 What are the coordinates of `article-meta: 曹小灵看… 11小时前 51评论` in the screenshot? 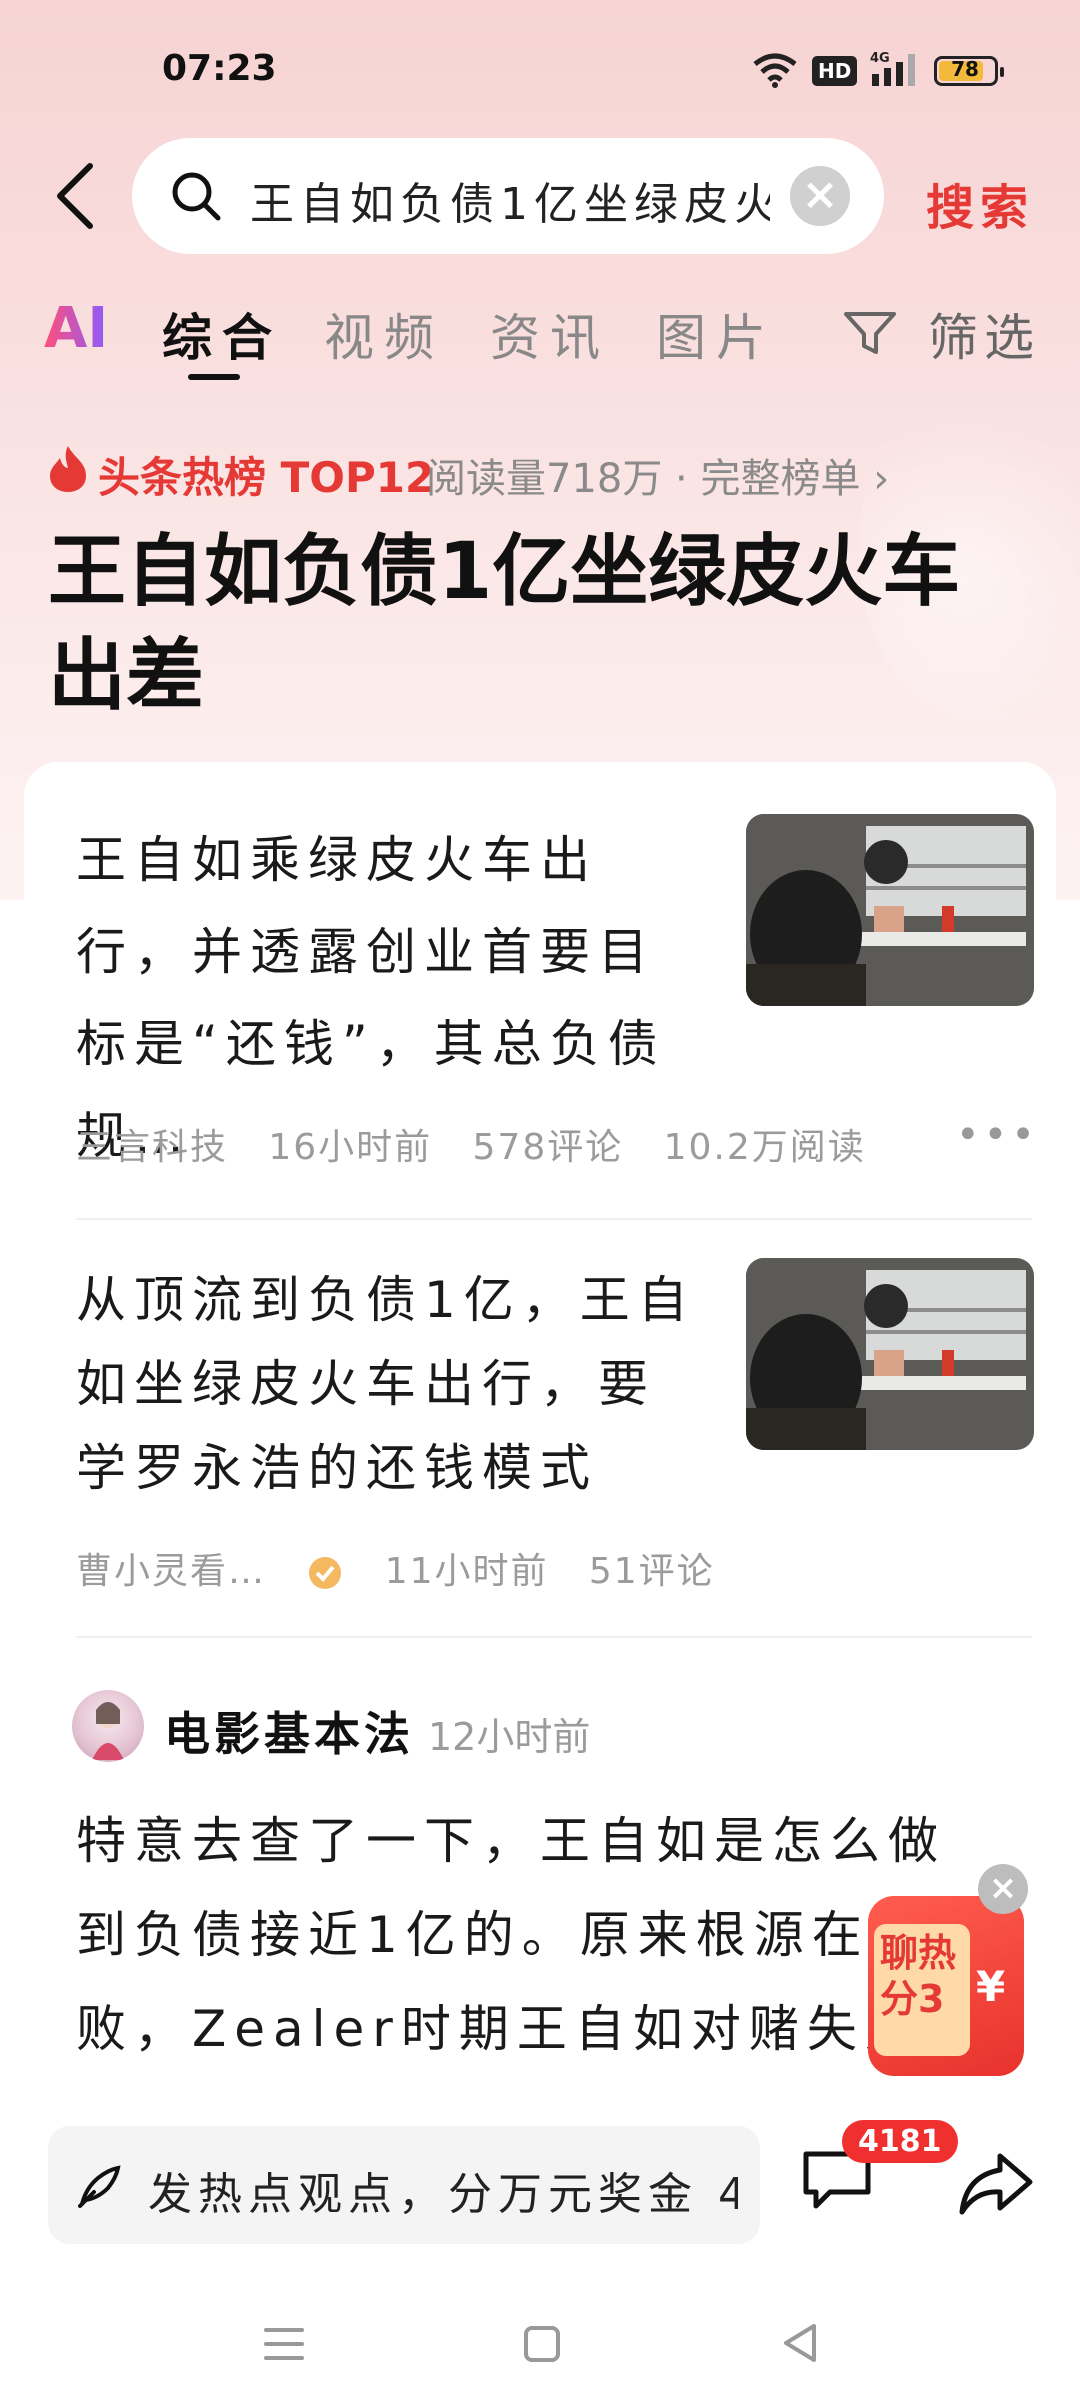 It's located at (395, 1568).